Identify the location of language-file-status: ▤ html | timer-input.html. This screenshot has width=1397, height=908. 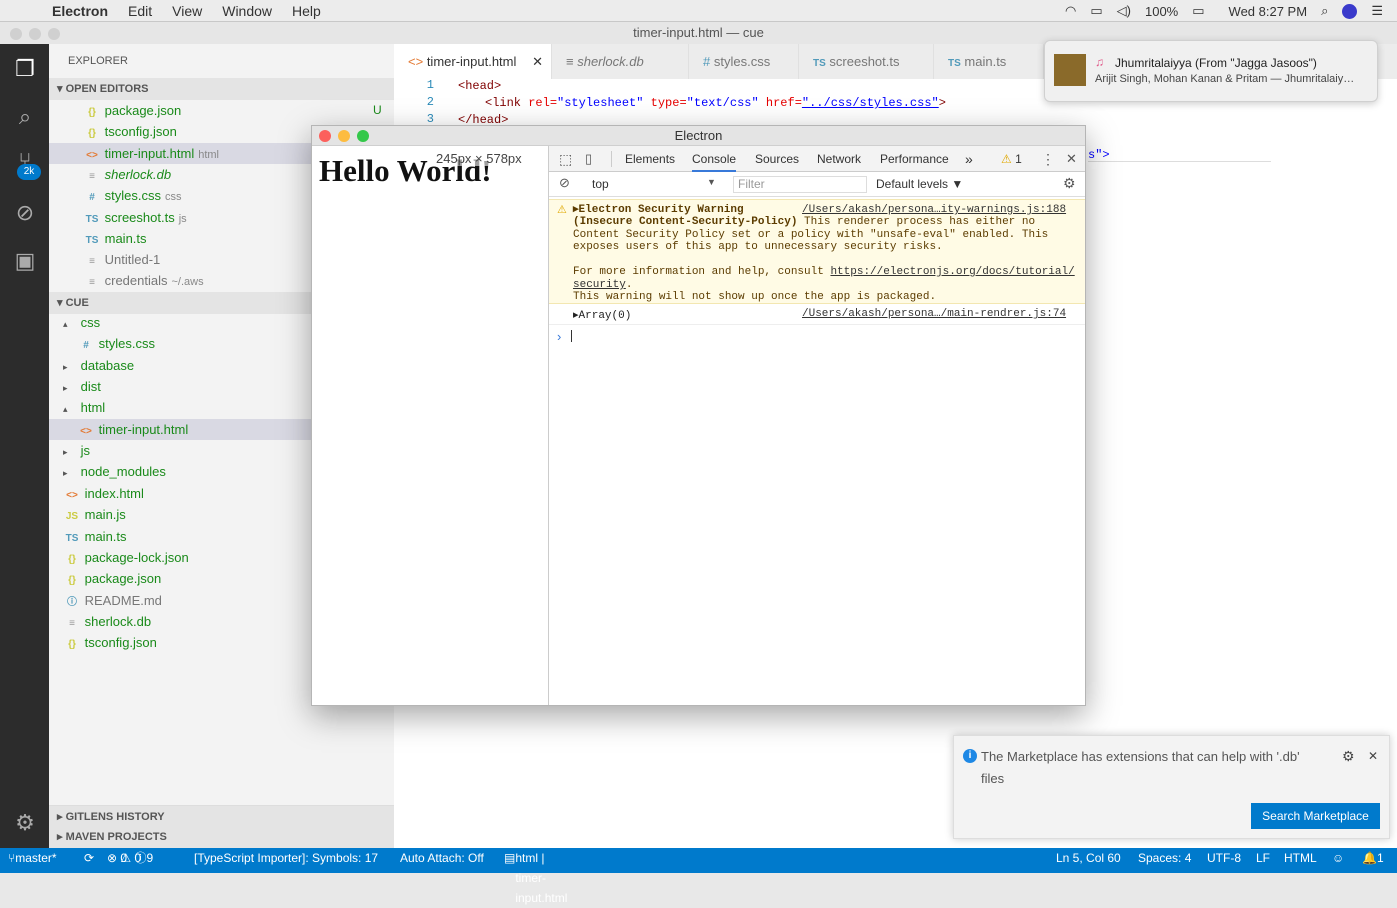
(535, 876).